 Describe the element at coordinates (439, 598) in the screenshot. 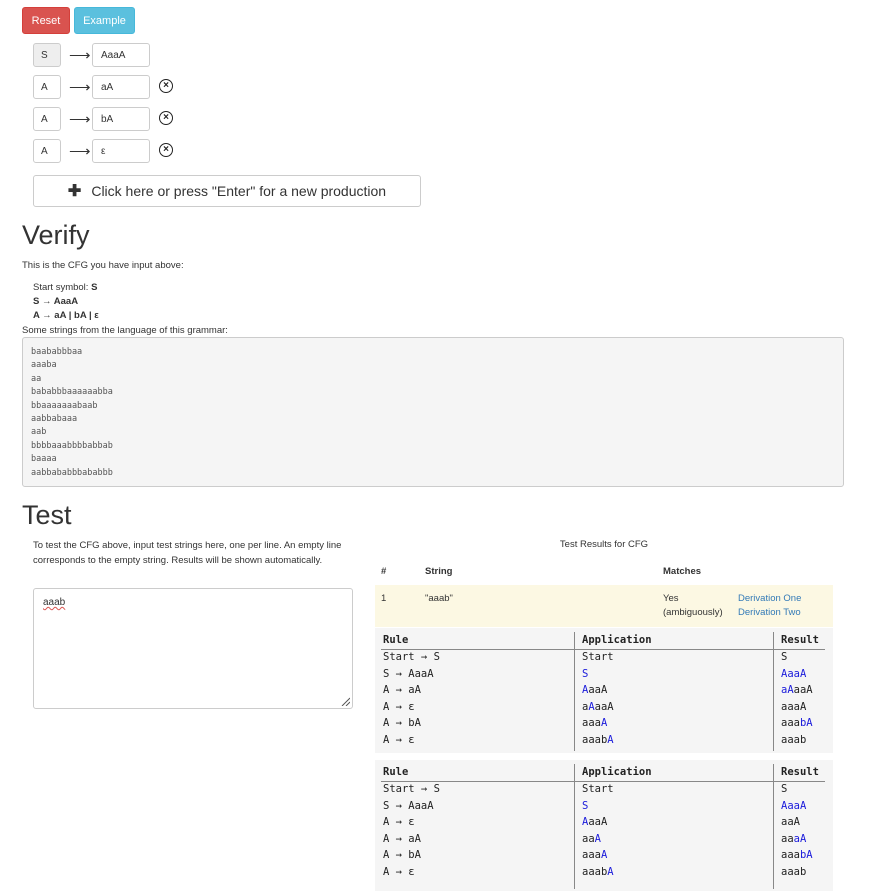

I see `result-string: "aaab"` at that location.